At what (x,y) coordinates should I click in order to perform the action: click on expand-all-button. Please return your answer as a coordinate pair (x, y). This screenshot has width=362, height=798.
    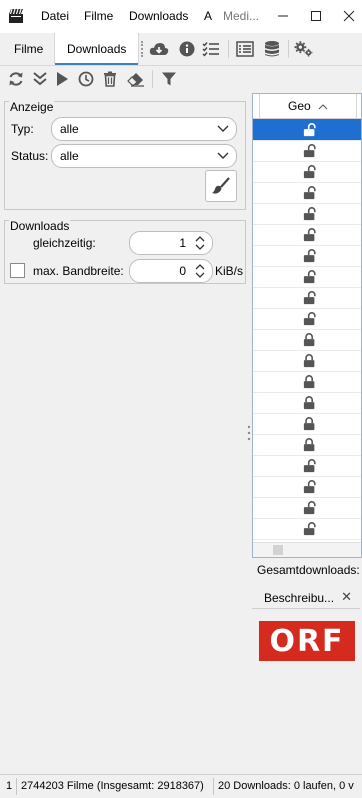
    Looking at the image, I should click on (40, 79).